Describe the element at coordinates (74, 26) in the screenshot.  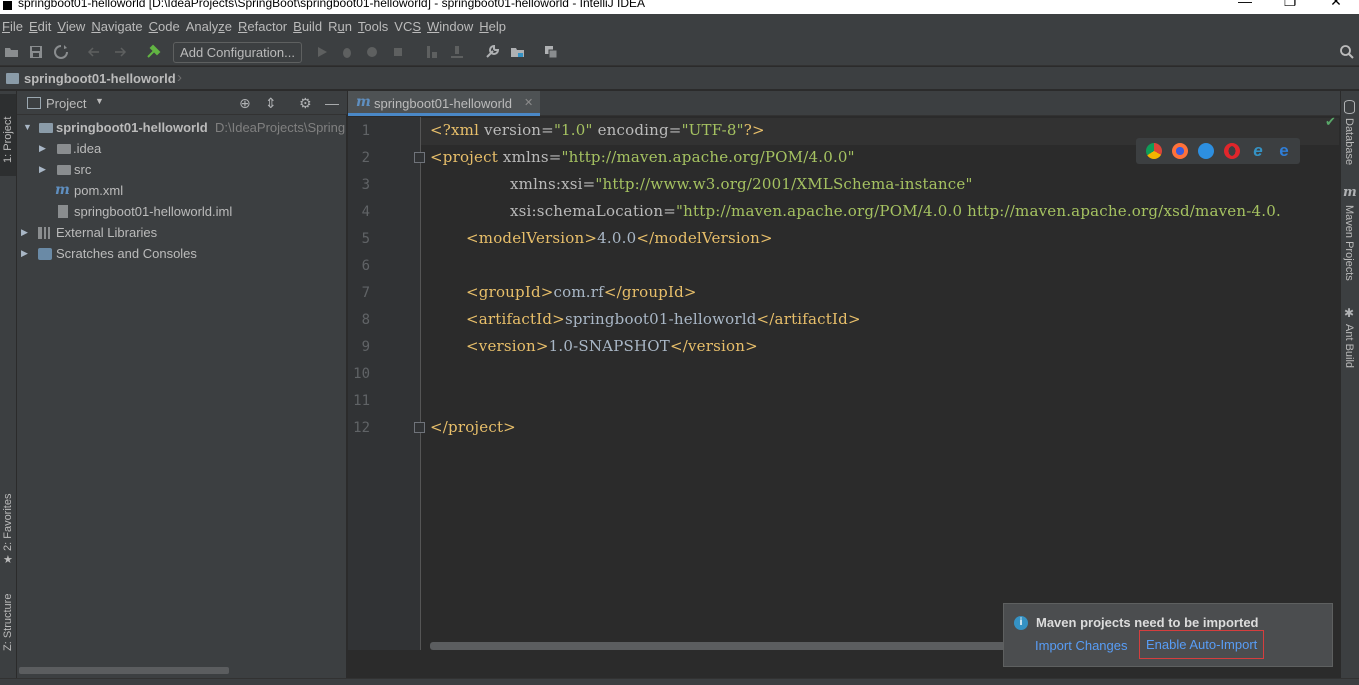
I see `menu-view: View` at that location.